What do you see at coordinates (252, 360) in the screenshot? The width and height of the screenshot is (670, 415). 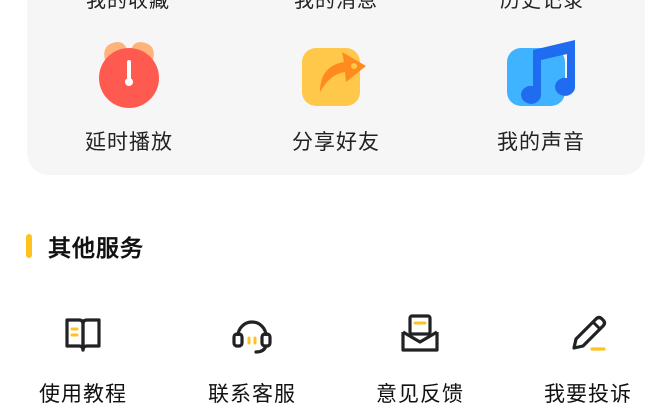 I see `service-customer-support: 联系客服` at bounding box center [252, 360].